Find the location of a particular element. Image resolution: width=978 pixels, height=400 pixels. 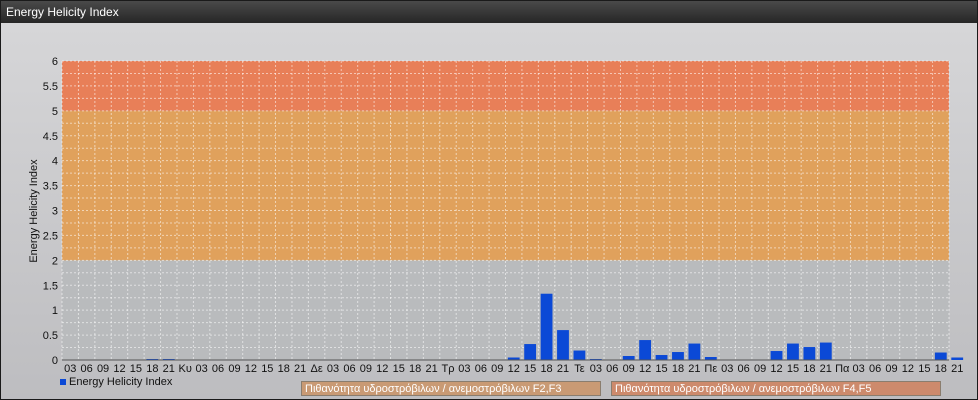

y-tick-label: 6 is located at coordinates (55, 62).